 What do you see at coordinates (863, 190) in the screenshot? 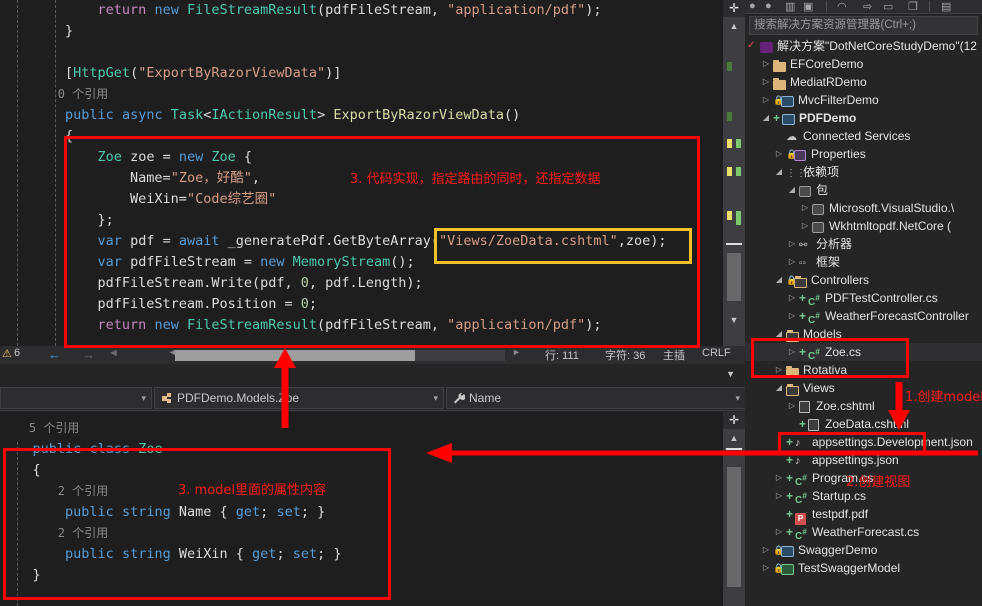
I see `tree-item--: ◢ 包` at bounding box center [863, 190].